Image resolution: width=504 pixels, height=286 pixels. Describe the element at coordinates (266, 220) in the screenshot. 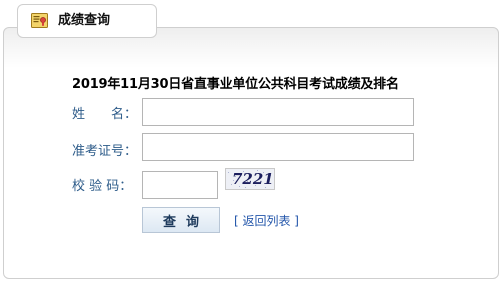

I see `back-to-list-link: [ 返回列表 ]` at that location.